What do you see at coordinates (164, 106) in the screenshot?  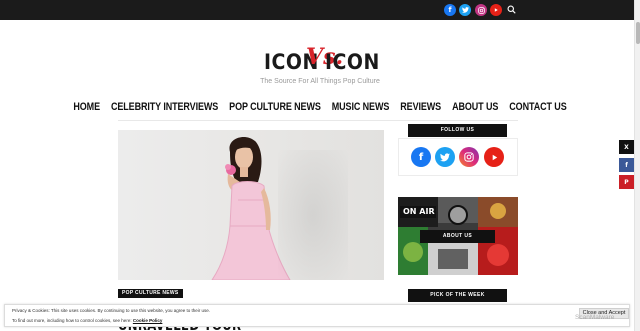 I see `nav-item-celebrity-interviews: CELEBRITY INTERVIEWS` at bounding box center [164, 106].